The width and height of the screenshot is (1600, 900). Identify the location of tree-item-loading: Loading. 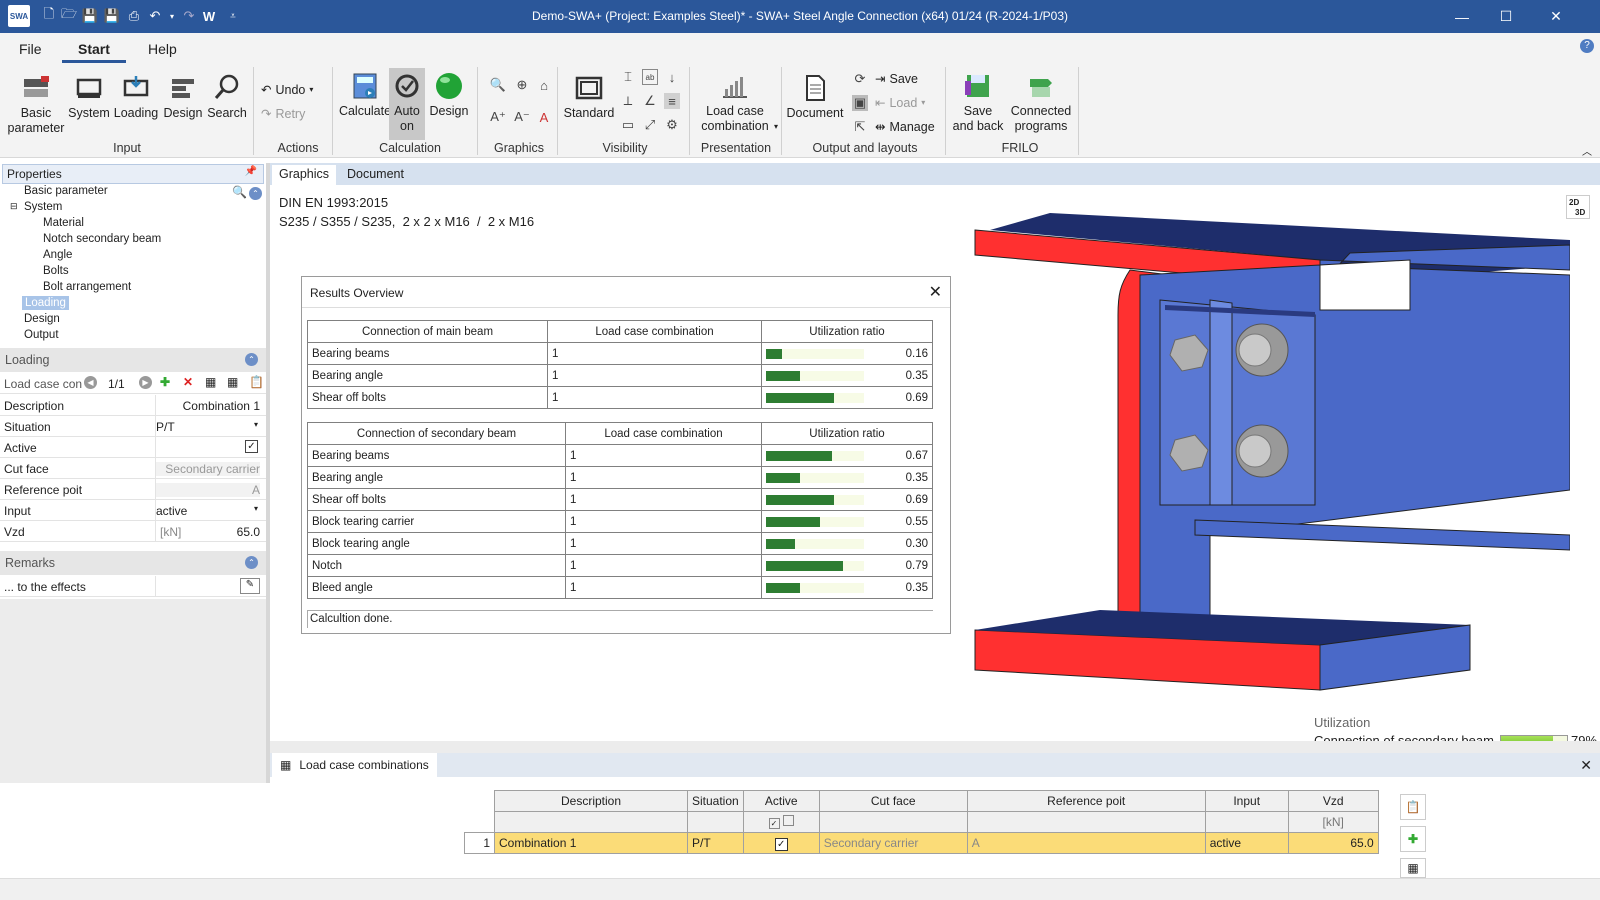
(45, 303).